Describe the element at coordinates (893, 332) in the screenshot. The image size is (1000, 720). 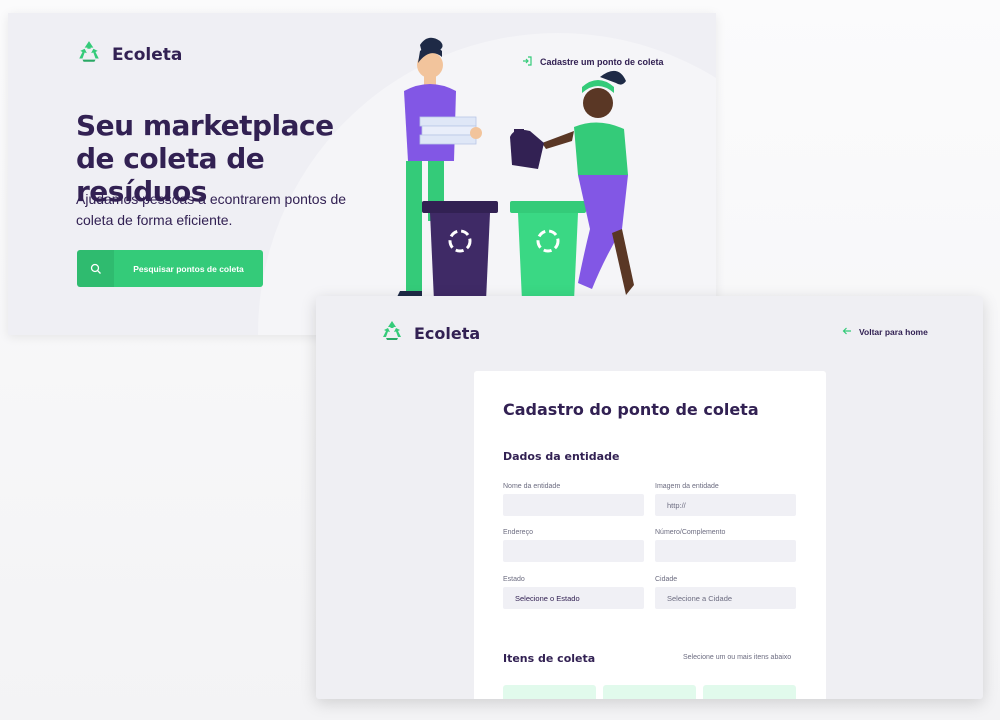
I see `back-link-label: Voltar para home` at that location.